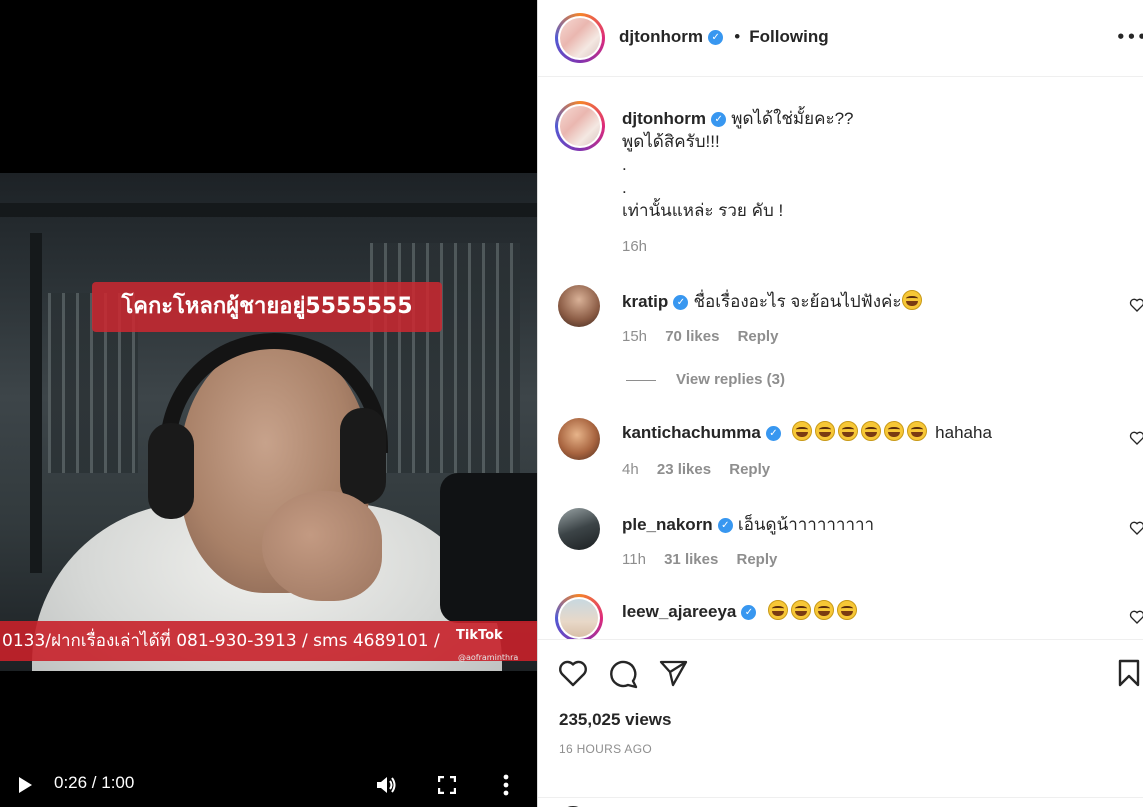 The width and height of the screenshot is (1143, 807). What do you see at coordinates (447, 785) in the screenshot?
I see `fullscreen-icon` at bounding box center [447, 785].